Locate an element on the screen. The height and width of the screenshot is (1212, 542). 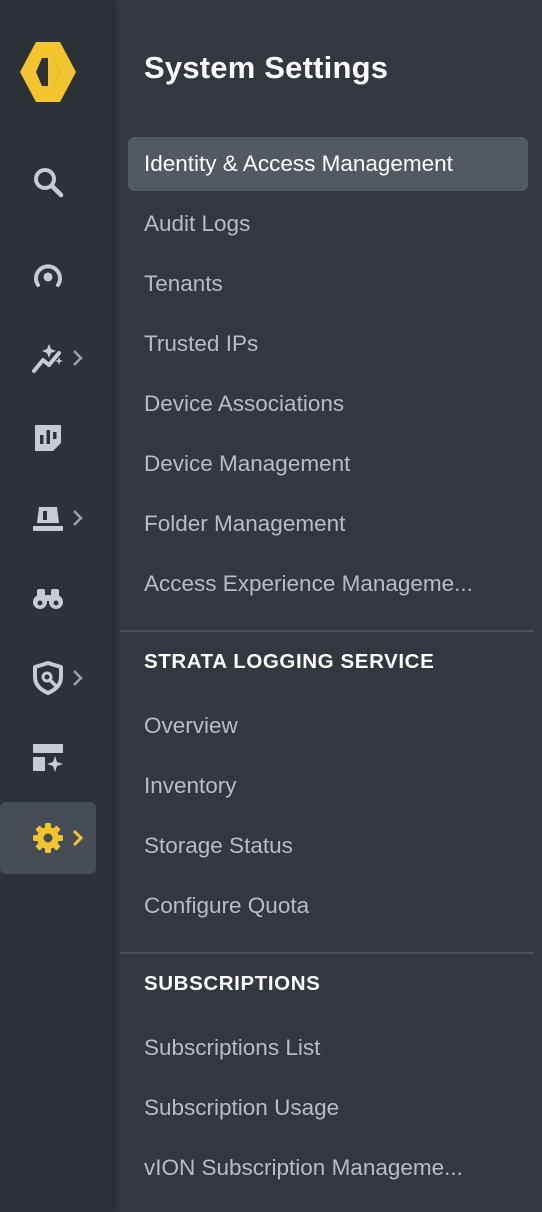
alarm-icon is located at coordinates (48, 518).